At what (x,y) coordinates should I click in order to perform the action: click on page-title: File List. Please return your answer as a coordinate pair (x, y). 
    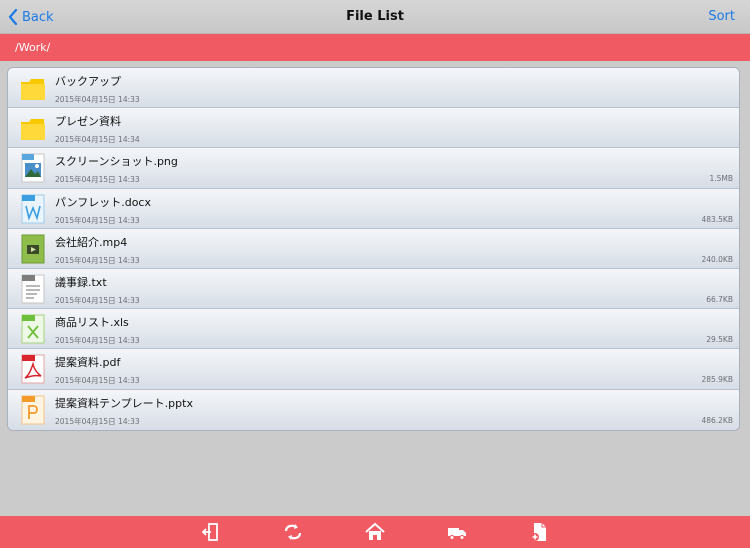
    Looking at the image, I should click on (375, 16).